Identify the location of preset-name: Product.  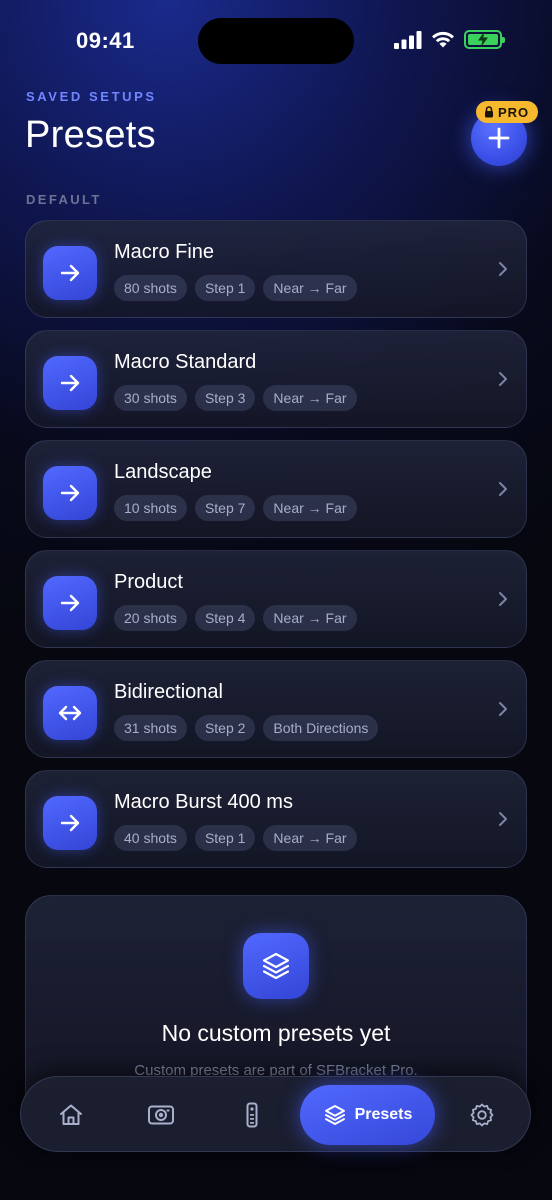
(148, 582).